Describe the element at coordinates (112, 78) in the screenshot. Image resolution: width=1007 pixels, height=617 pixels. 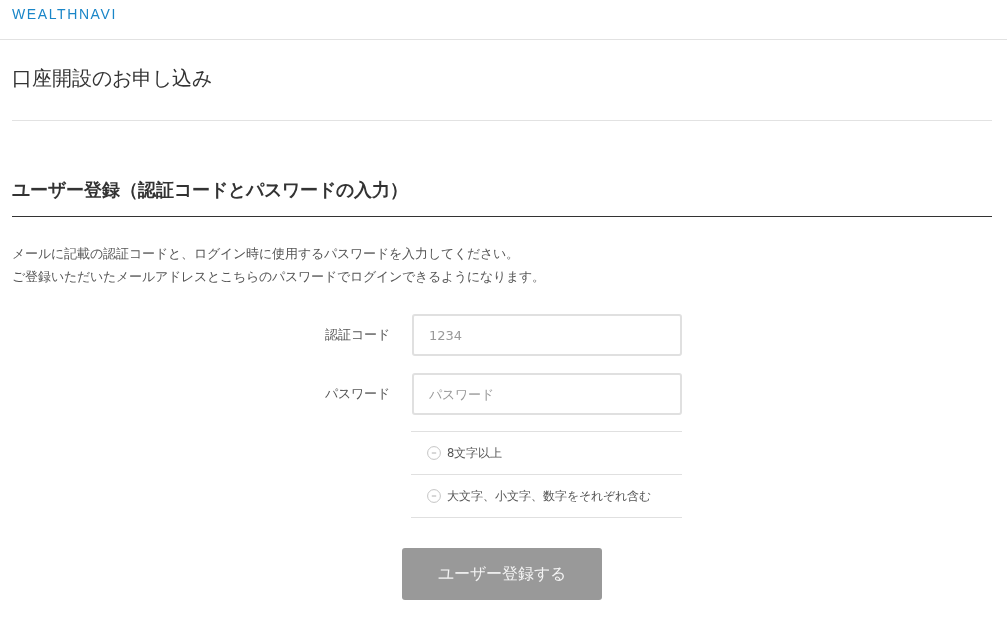
I see `page-title: 口座開設のお申し込み` at that location.